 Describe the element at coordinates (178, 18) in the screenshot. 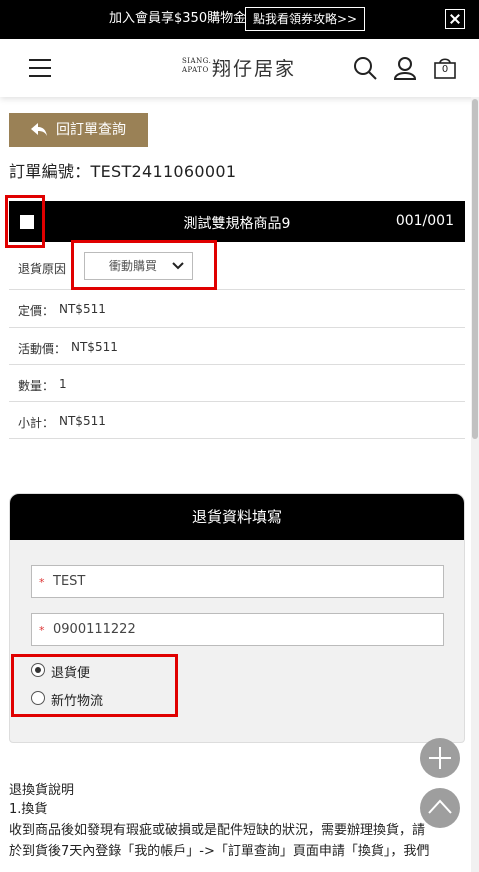

I see `promo-text: 加入會員享$350購物金` at that location.